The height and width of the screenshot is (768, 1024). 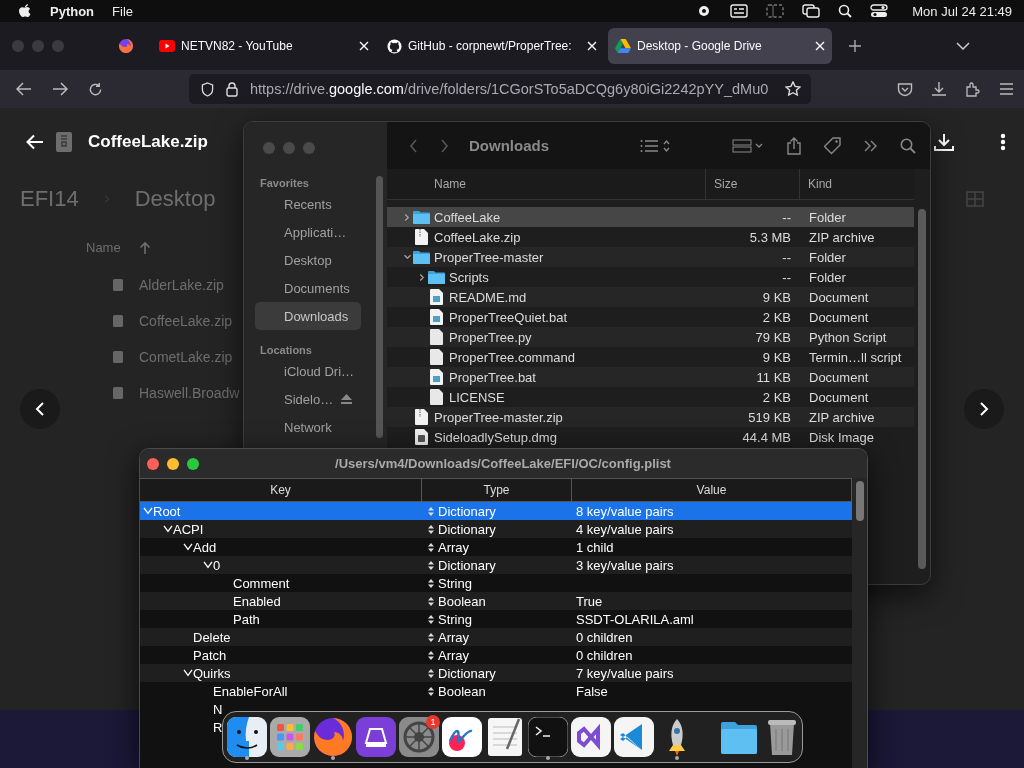 I want to click on settings-icon, so click(x=419, y=737).